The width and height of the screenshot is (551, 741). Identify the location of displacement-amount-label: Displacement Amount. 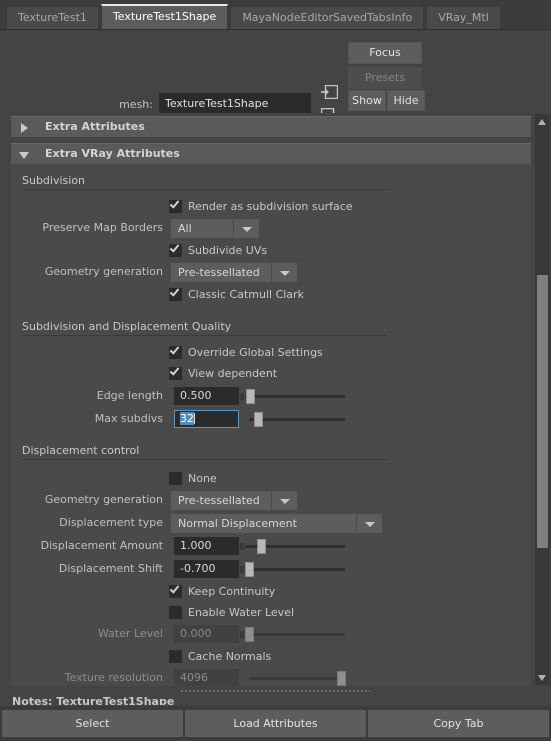
(101, 545).